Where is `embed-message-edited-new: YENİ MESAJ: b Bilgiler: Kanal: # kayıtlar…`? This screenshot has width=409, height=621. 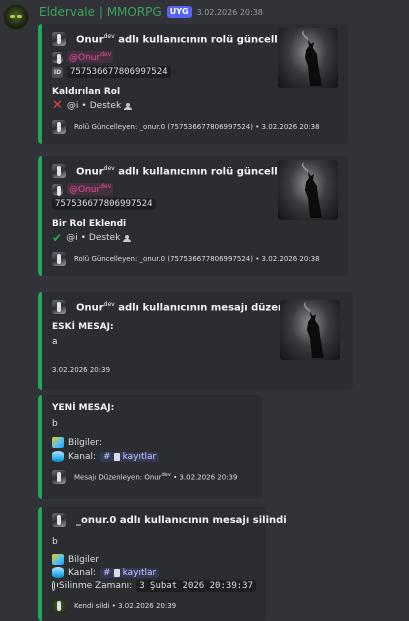 embed-message-edited-new: YENİ MESAJ: b Bilgiler: Kanal: # kayıtlar… is located at coordinates (150, 447).